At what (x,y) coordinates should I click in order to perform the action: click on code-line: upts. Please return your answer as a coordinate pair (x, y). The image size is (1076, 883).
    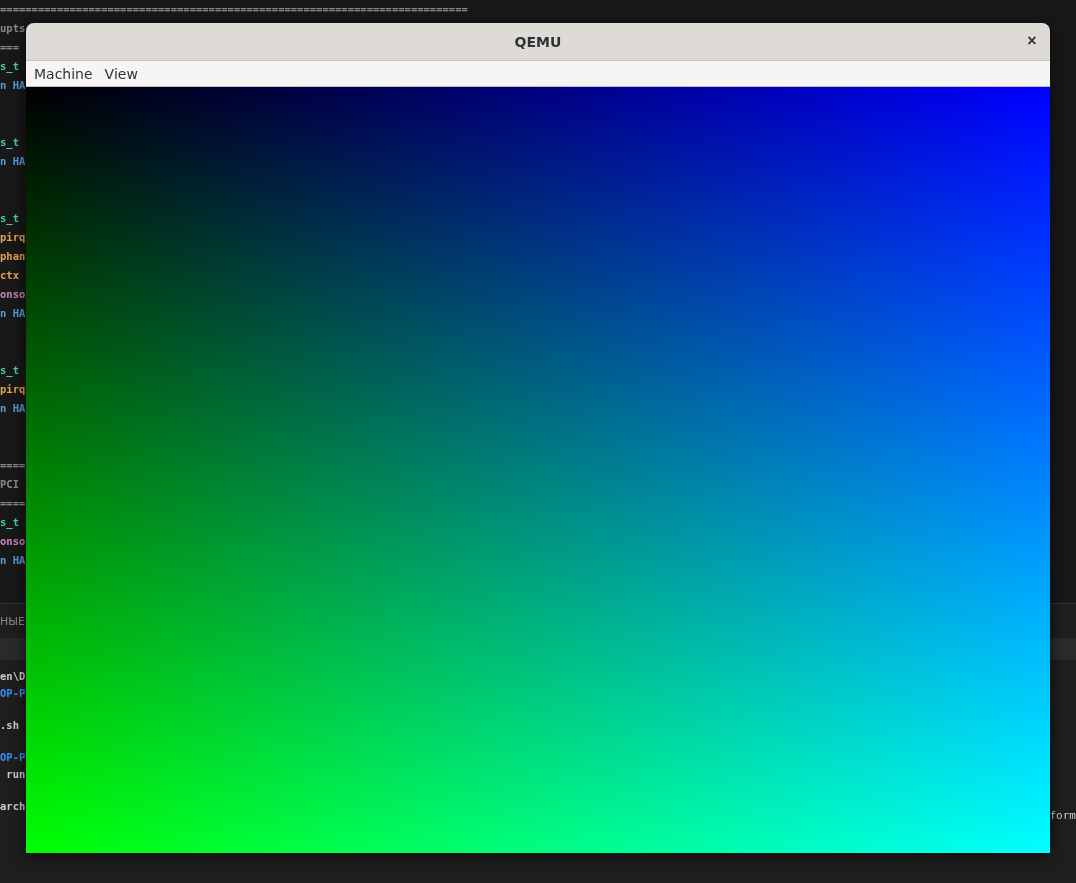
    Looking at the image, I should click on (13, 28).